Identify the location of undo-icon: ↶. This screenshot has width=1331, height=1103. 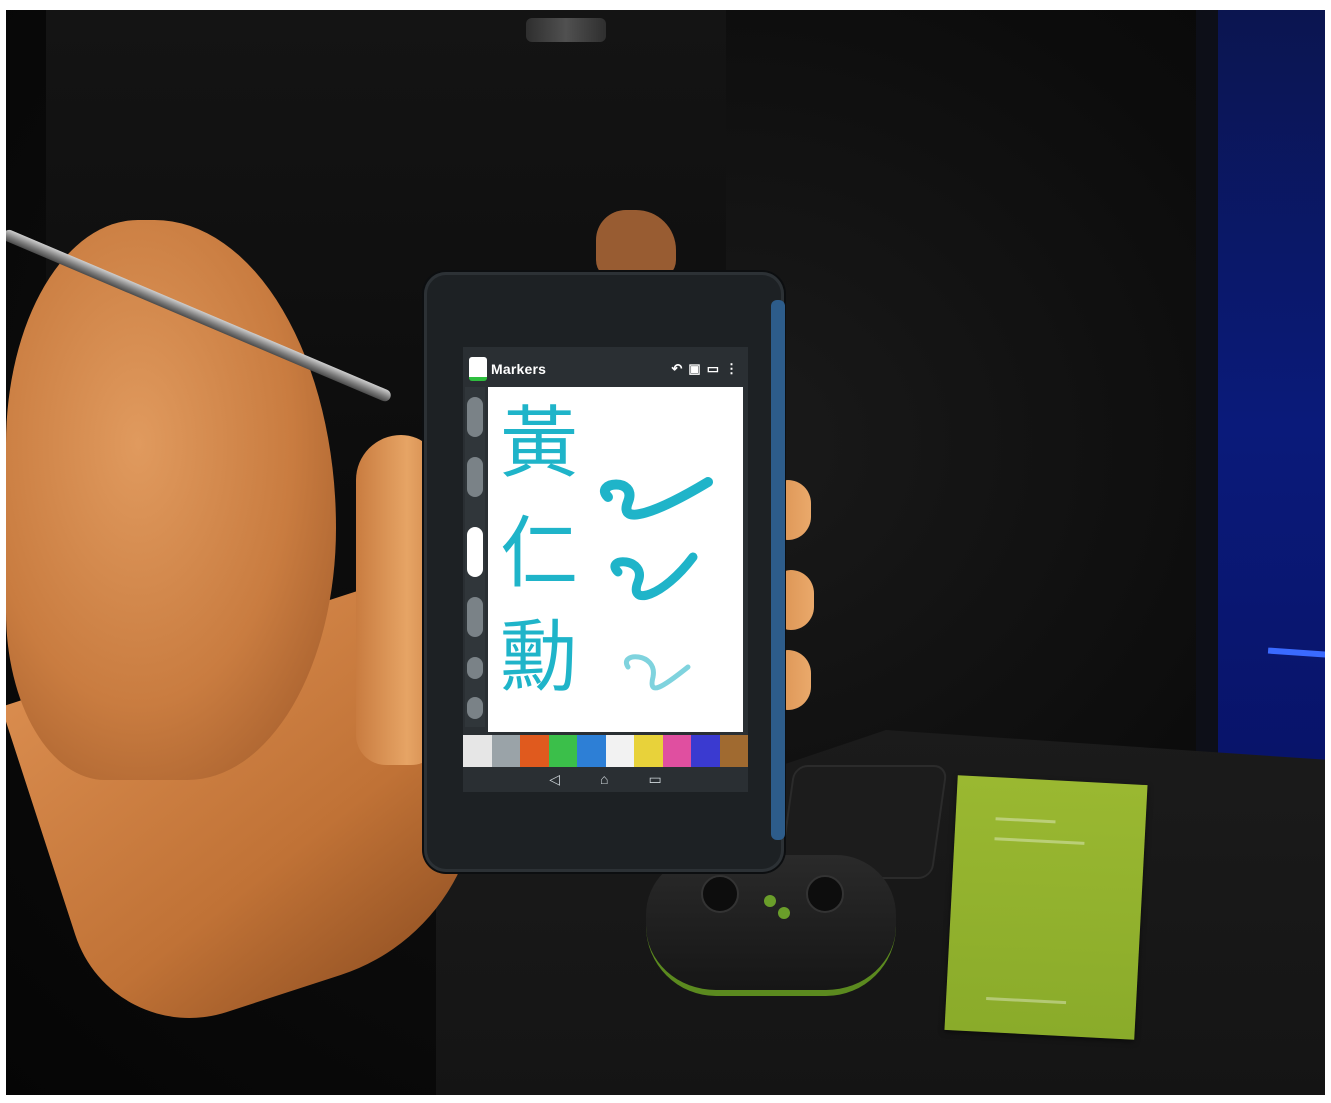
(677, 369).